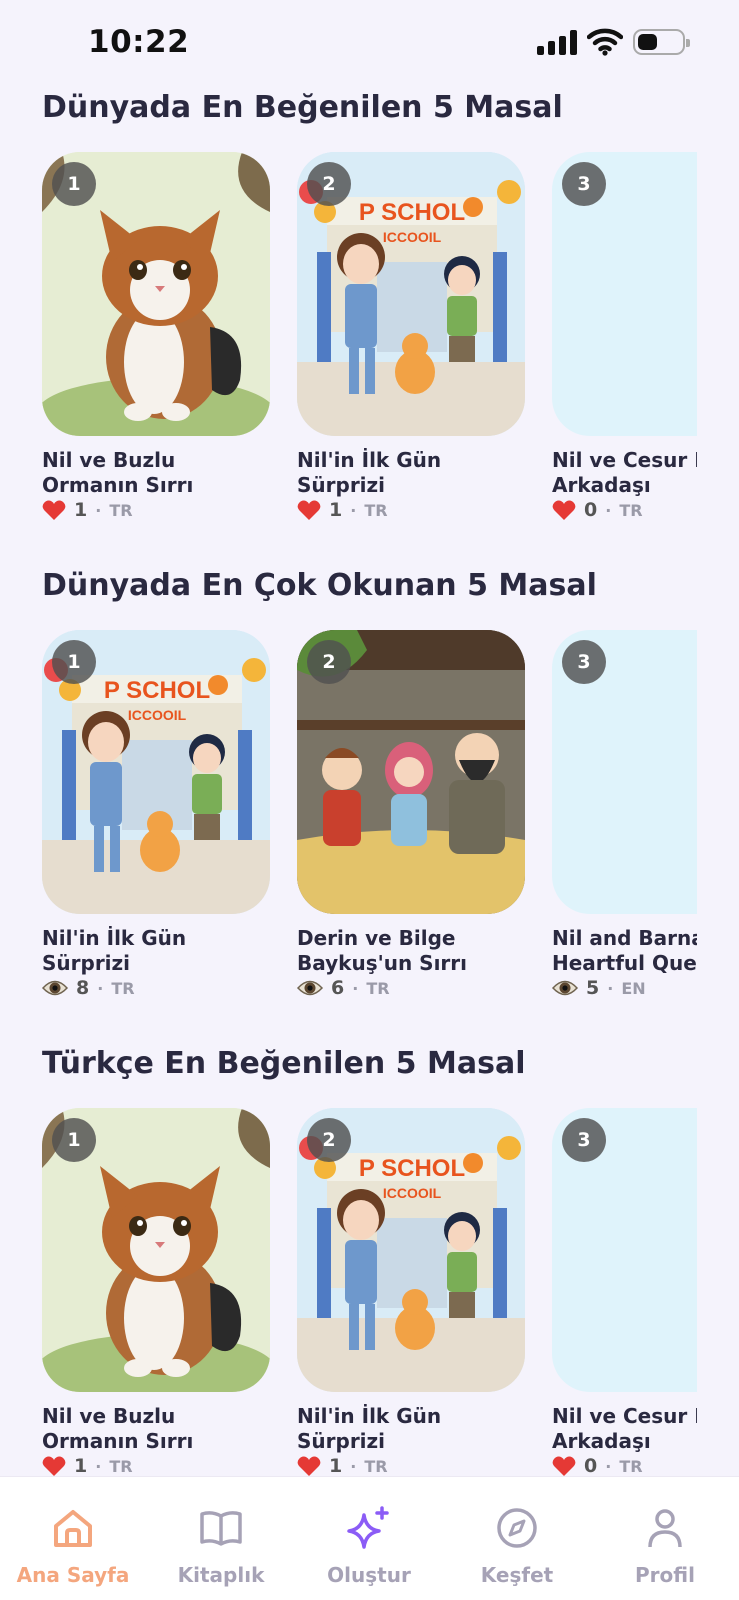  What do you see at coordinates (83, 988) in the screenshot?
I see `story-count: 8` at bounding box center [83, 988].